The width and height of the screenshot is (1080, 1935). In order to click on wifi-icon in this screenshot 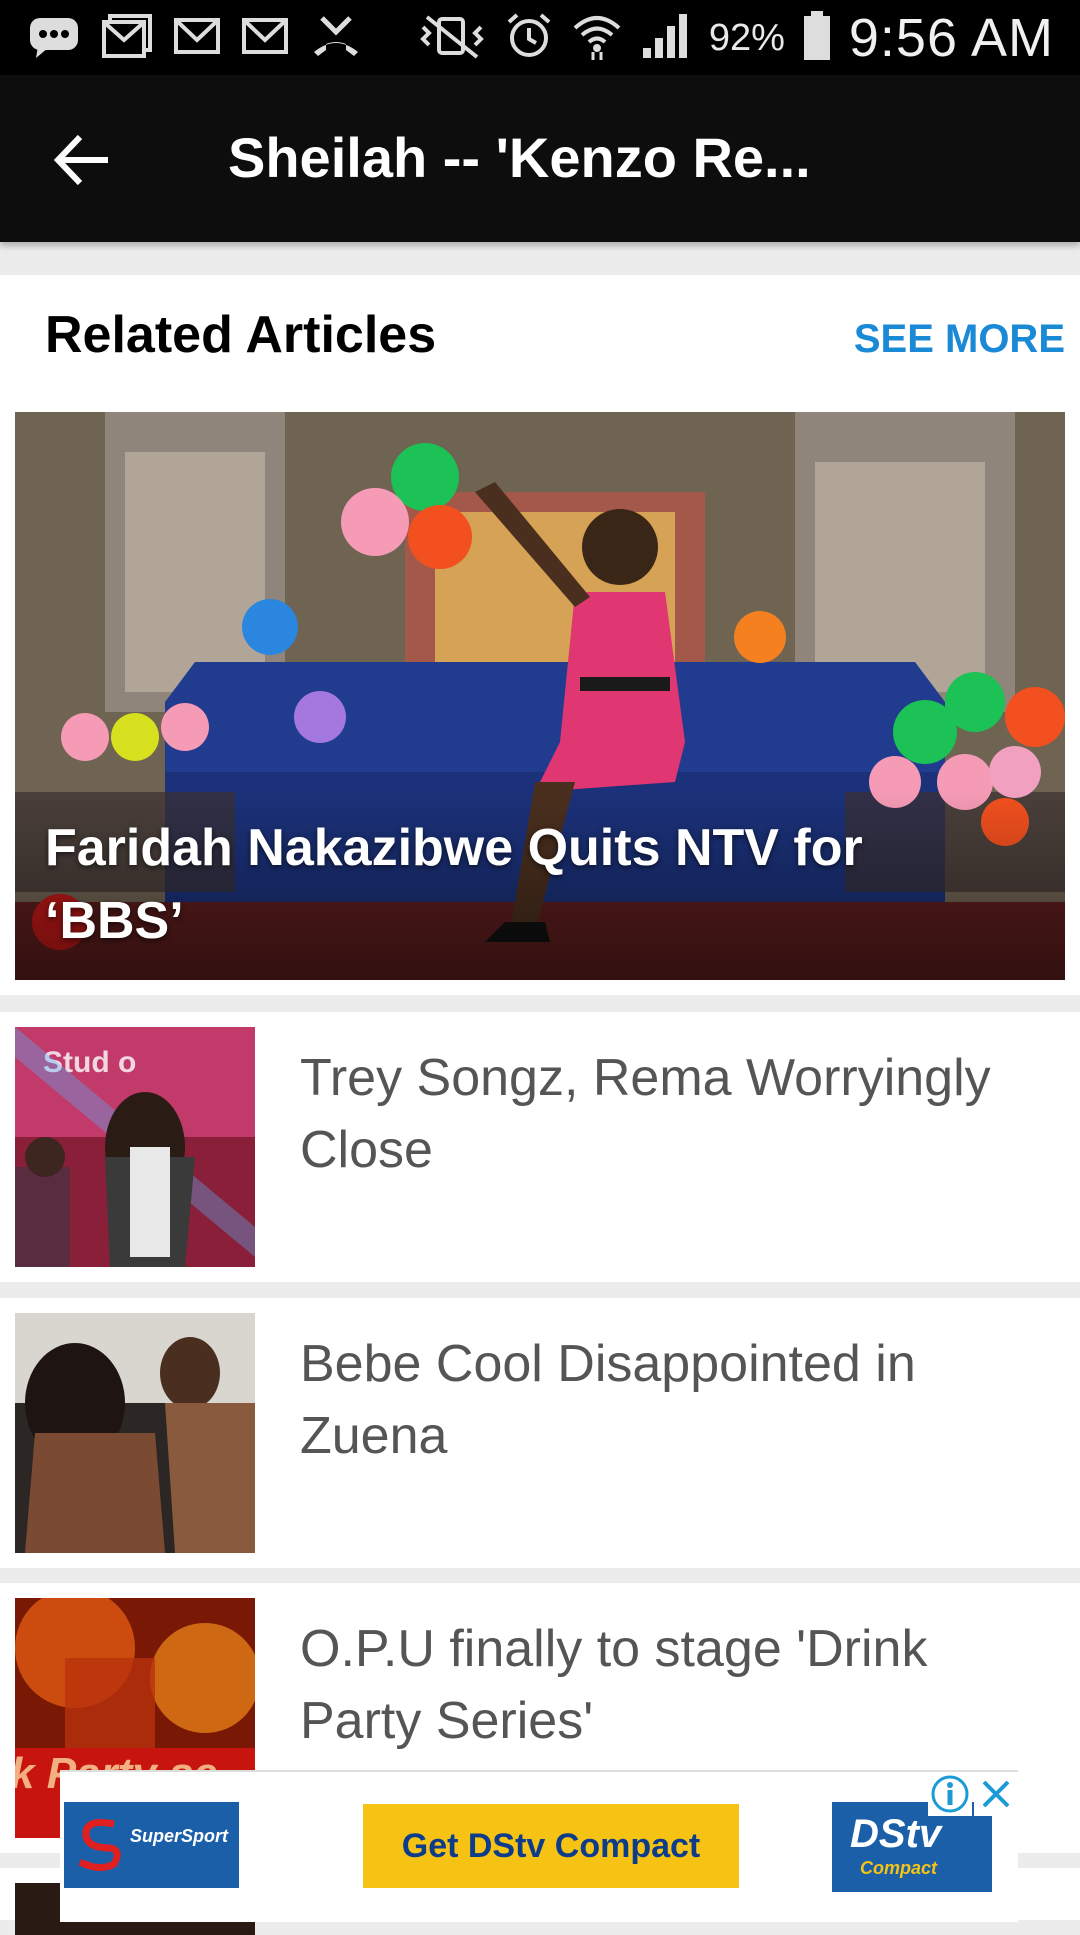, I will do `click(597, 38)`.